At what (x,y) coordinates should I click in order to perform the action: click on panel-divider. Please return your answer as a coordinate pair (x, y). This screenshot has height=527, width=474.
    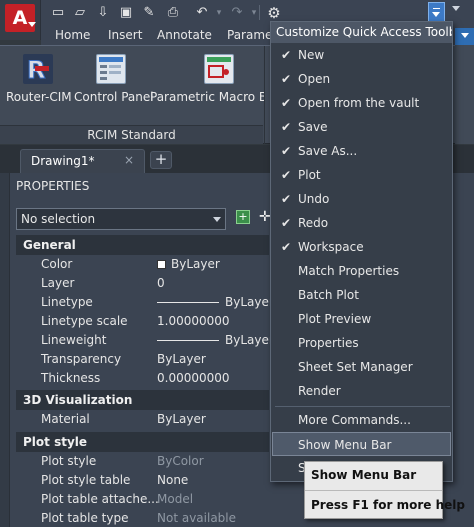
    Looking at the image, I should click on (264, 95).